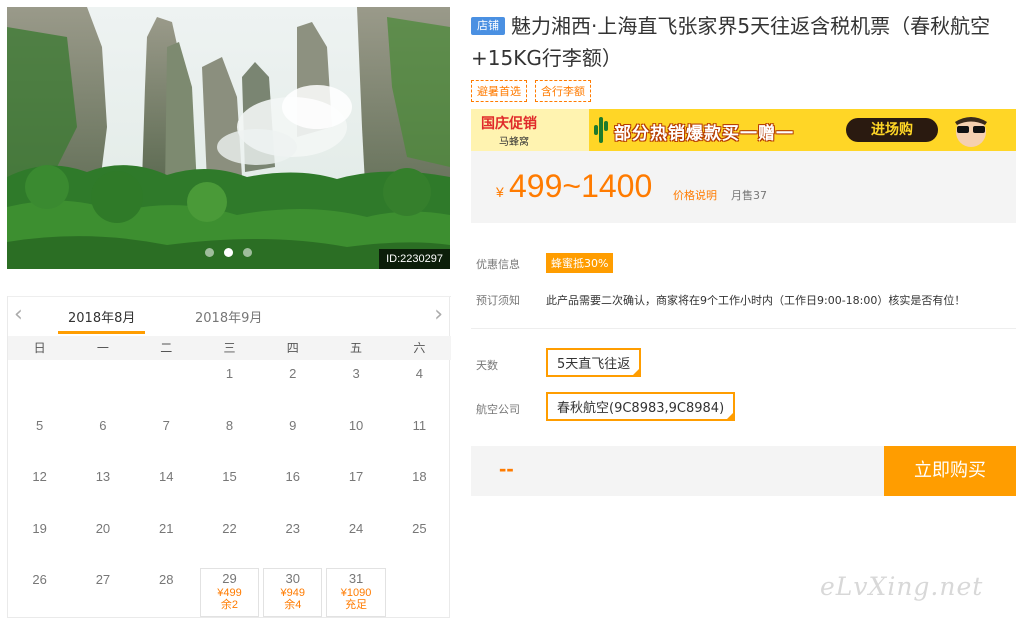 This screenshot has height=623, width=1023. I want to click on tag-summer-pick: 避暑首选, so click(499, 91).